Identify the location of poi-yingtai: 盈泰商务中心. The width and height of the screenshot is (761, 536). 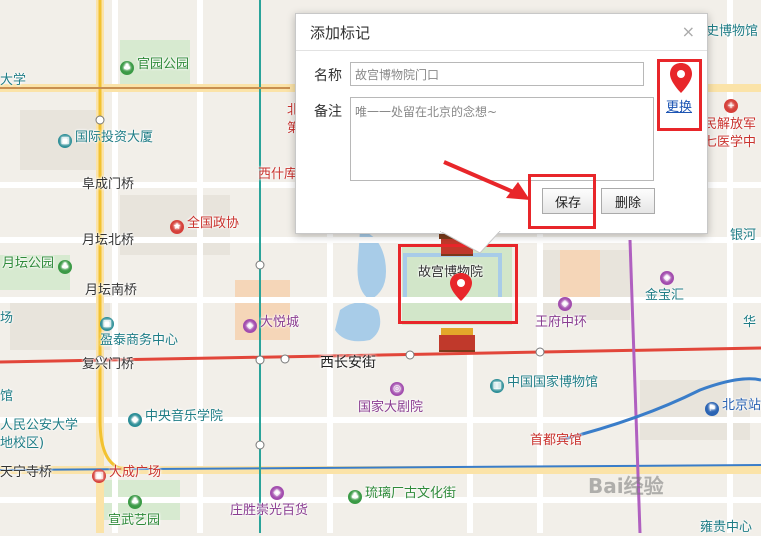
(139, 341).